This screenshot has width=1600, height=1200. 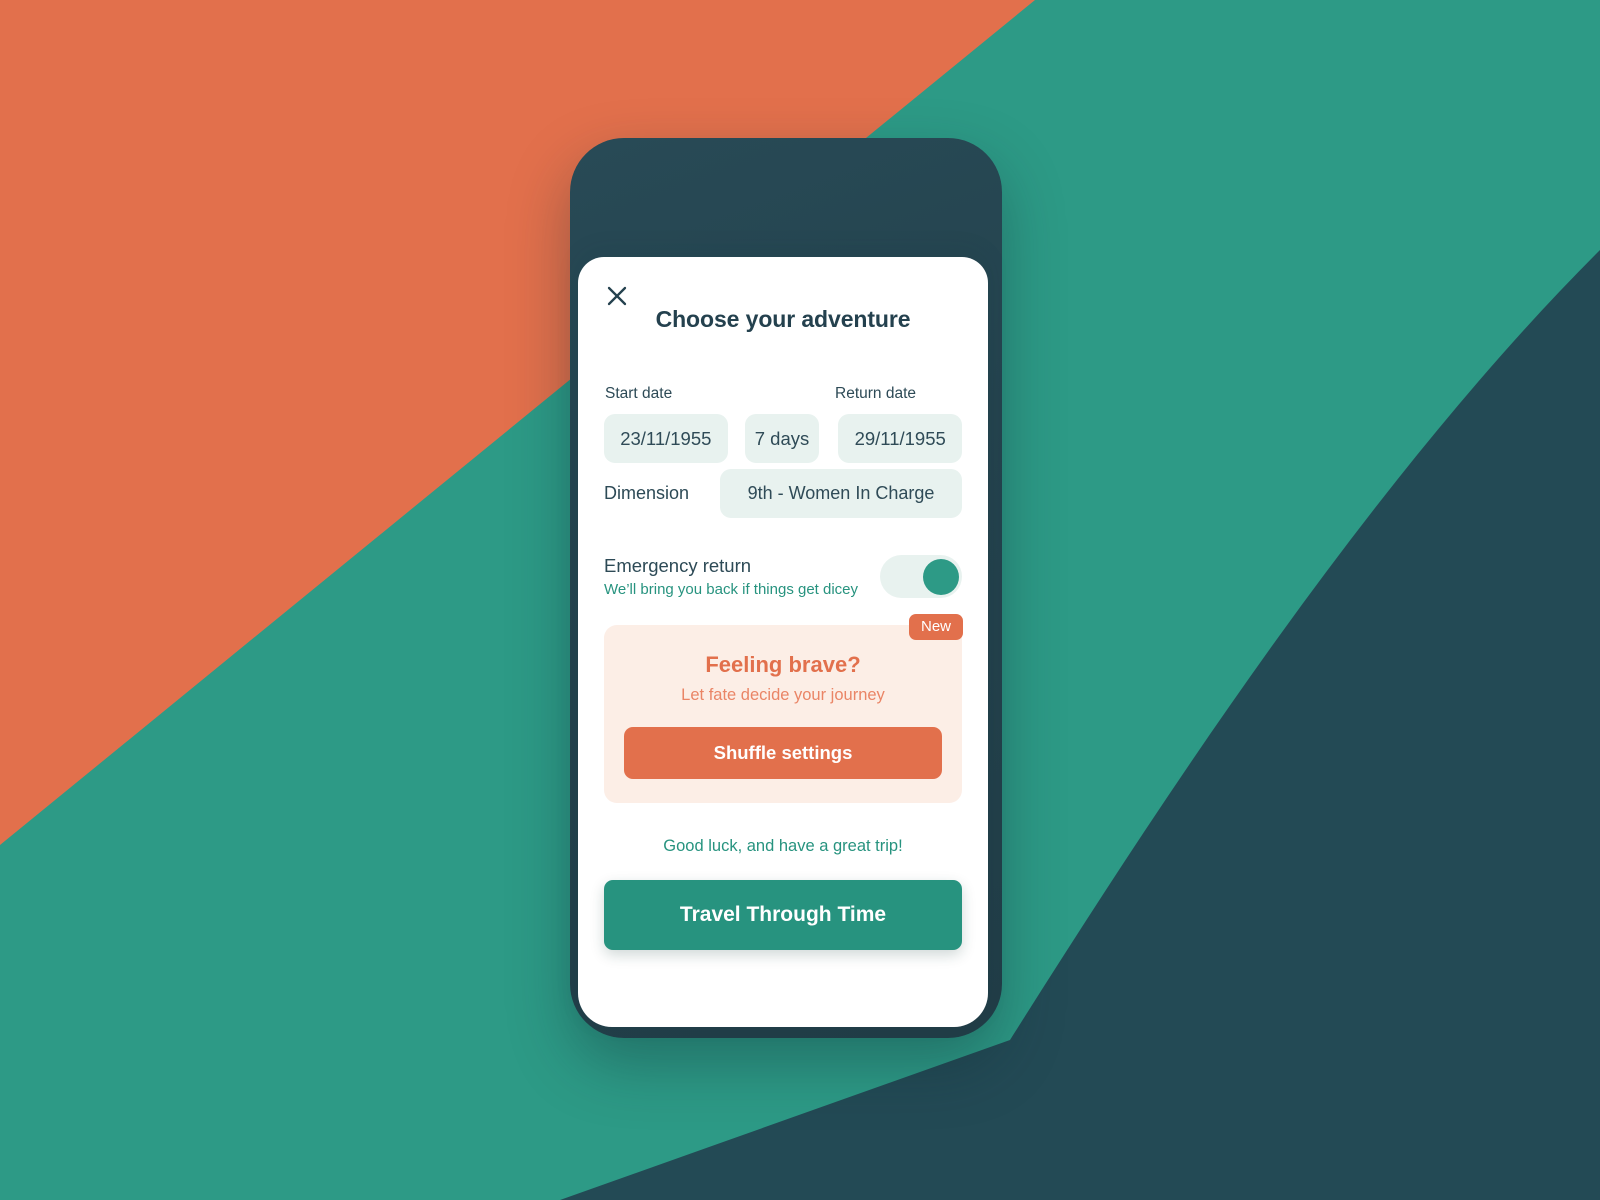 I want to click on feeling-brave-subtitle: Let fate decide your journey, so click(x=783, y=695).